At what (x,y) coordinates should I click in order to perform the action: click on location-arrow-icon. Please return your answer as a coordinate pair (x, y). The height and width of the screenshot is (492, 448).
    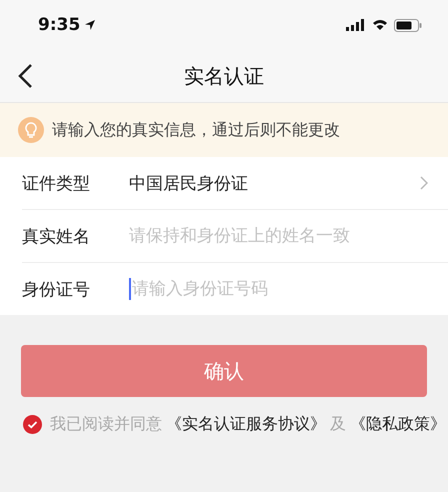
    Looking at the image, I should click on (90, 25).